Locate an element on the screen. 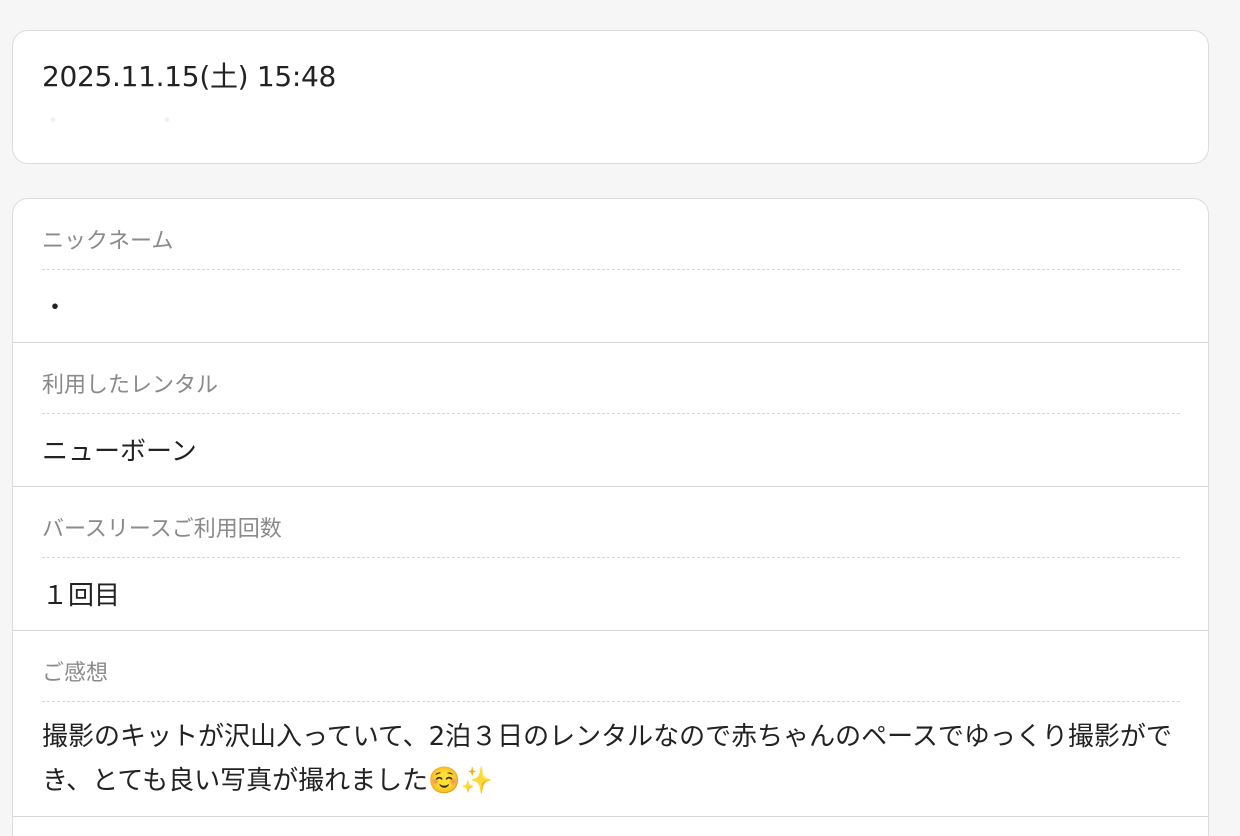  field-value-rental-used: ニューボーン is located at coordinates (119, 452).